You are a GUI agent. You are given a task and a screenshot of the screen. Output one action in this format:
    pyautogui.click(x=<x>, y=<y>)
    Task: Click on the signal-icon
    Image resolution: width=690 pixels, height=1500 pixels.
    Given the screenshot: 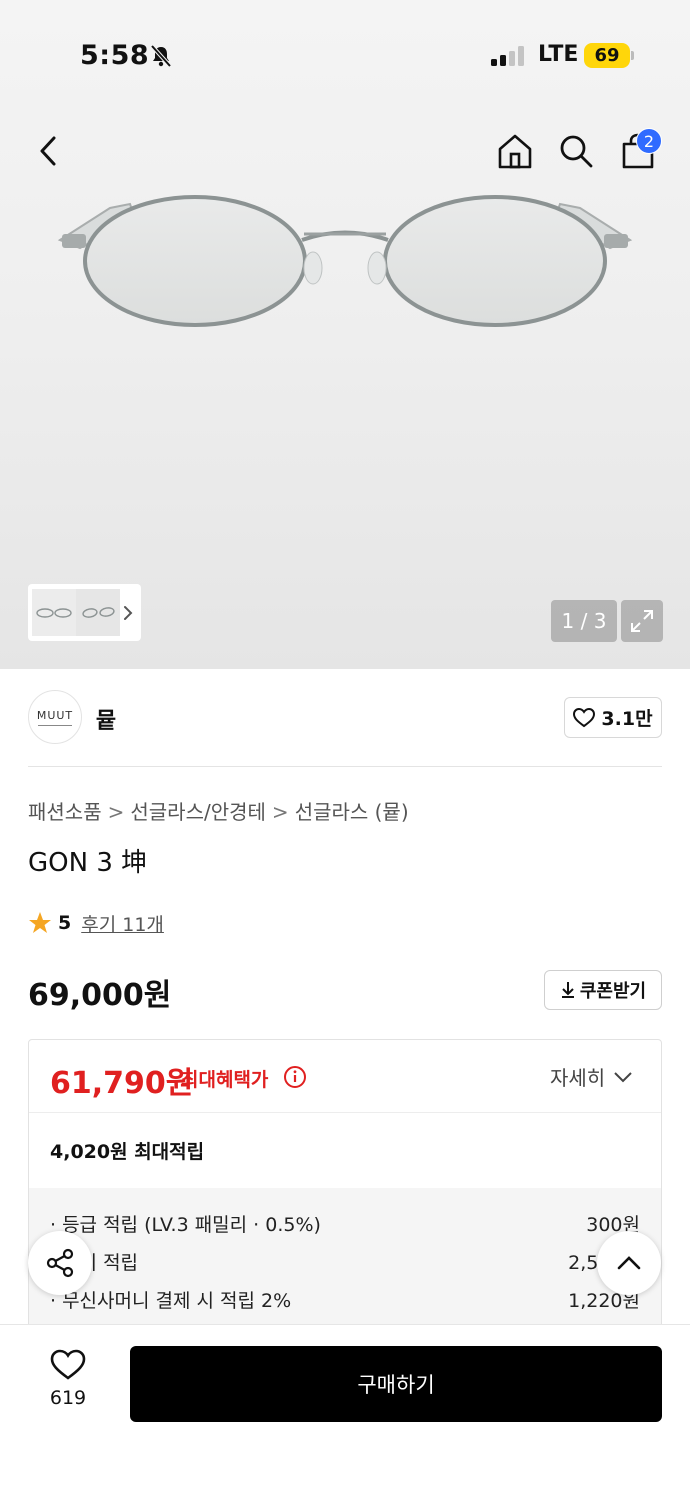 What is the action you would take?
    pyautogui.click(x=507, y=56)
    